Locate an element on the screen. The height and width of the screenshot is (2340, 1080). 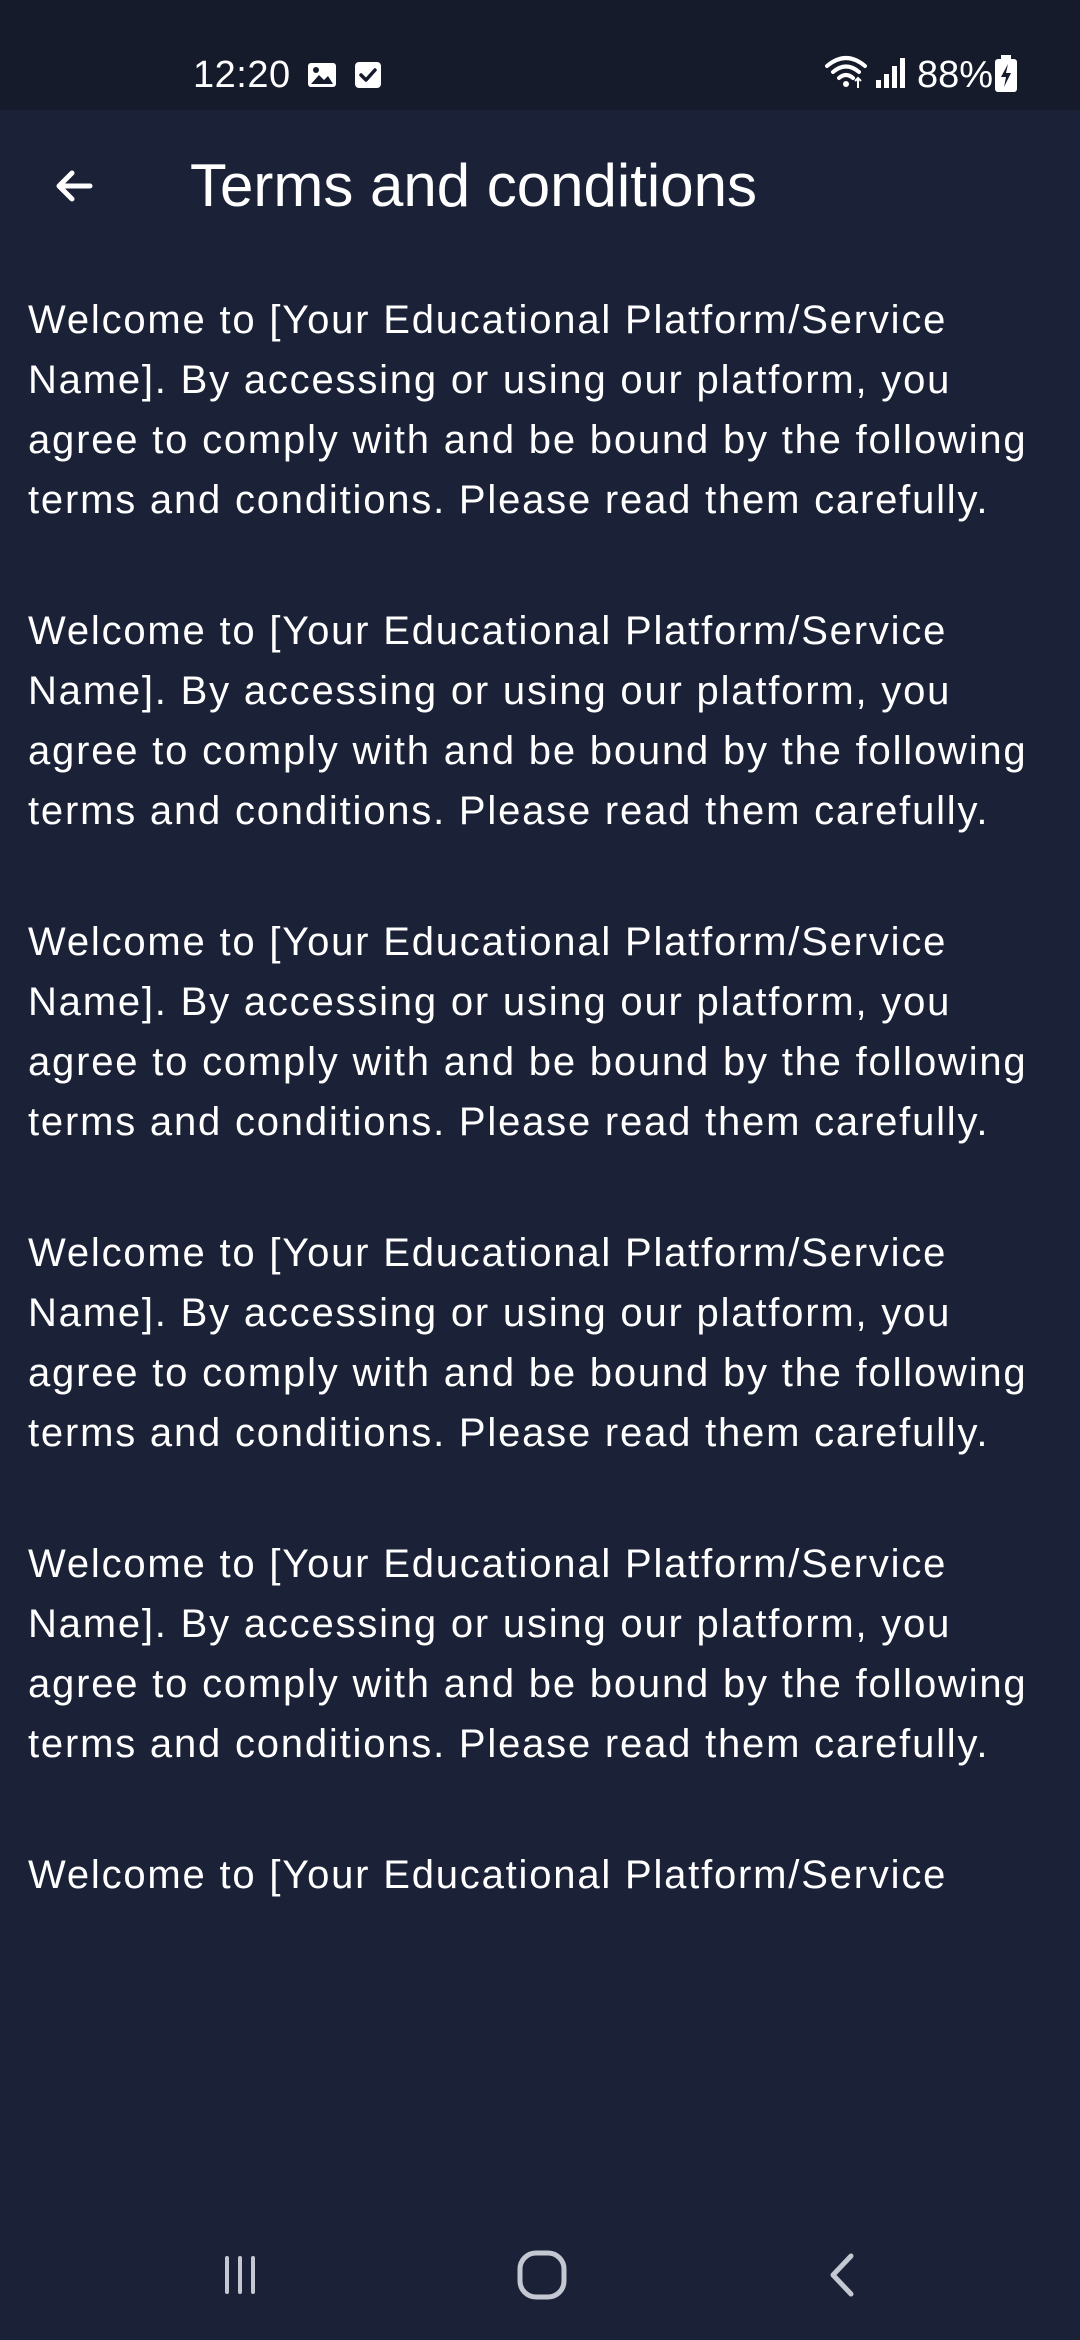
status-bar: 12:20 88% is located at coordinates (540, 55).